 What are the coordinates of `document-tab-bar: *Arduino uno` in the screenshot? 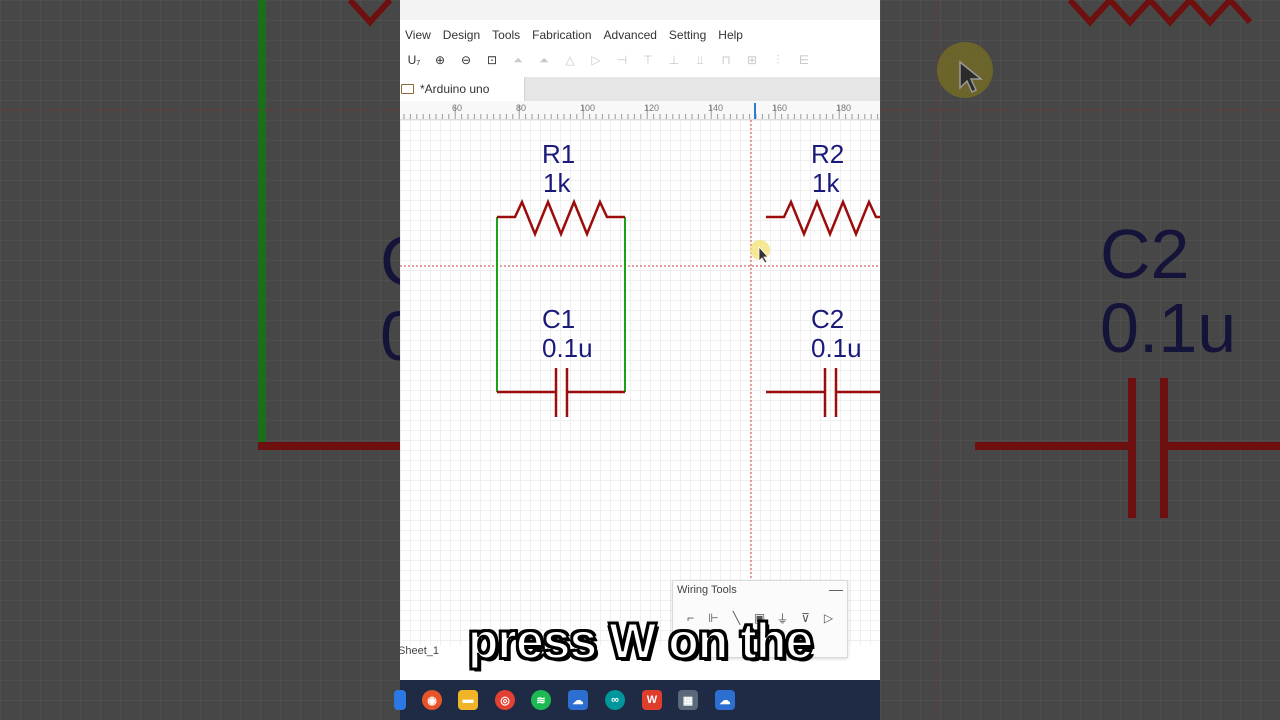 It's located at (640, 89).